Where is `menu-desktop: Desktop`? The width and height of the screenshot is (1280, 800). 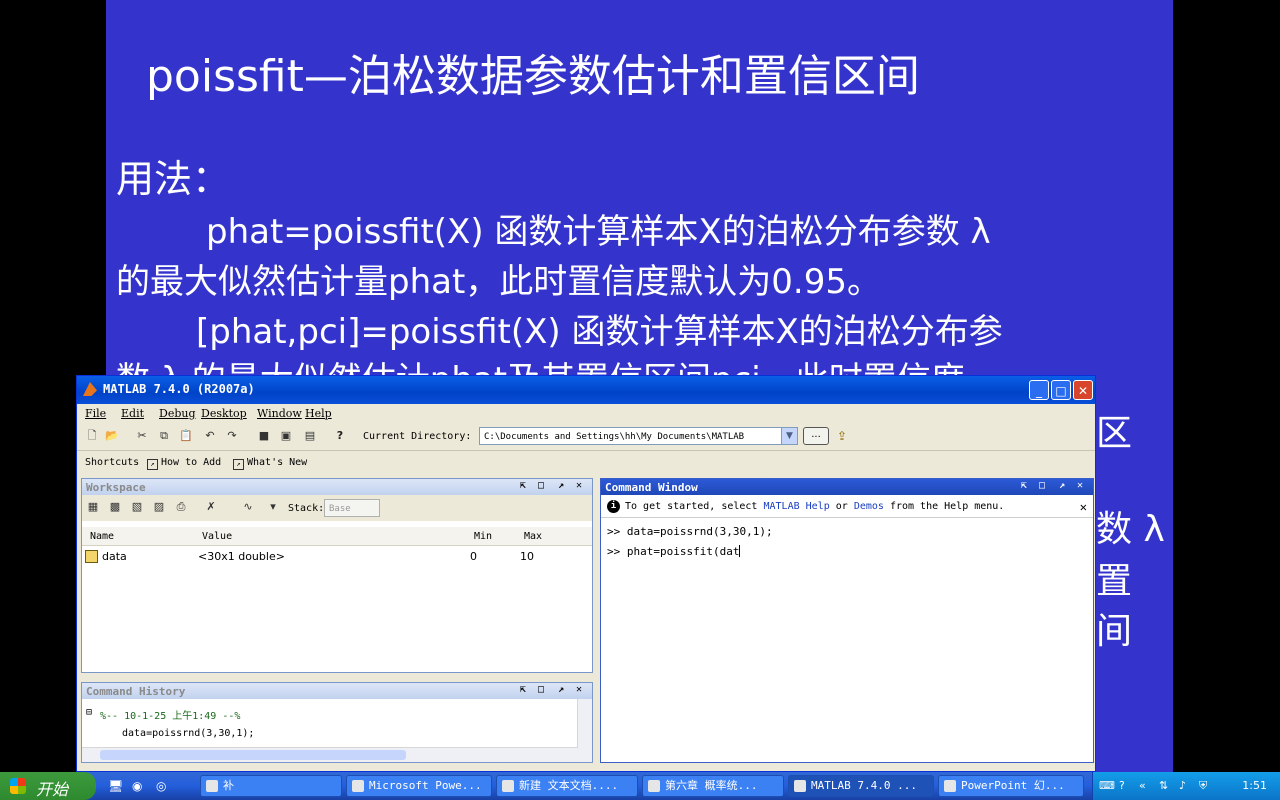
menu-desktop: Desktop is located at coordinates (224, 413).